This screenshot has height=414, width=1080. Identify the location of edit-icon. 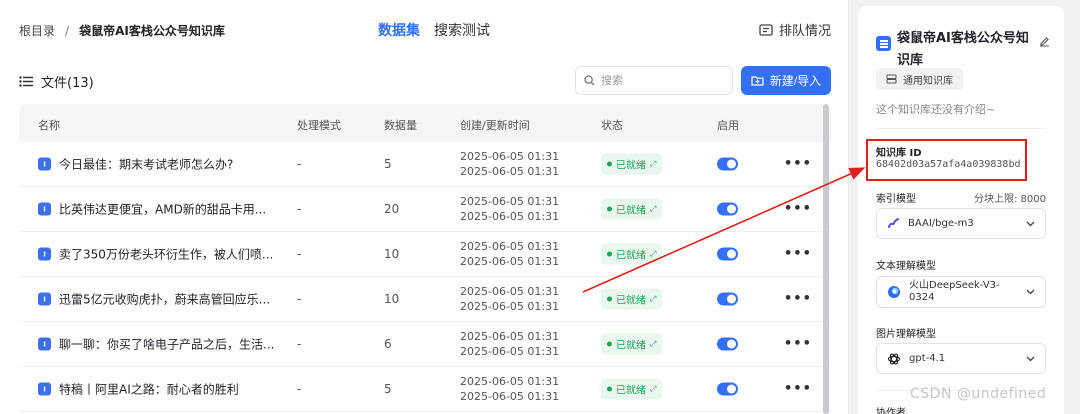
(1044, 41).